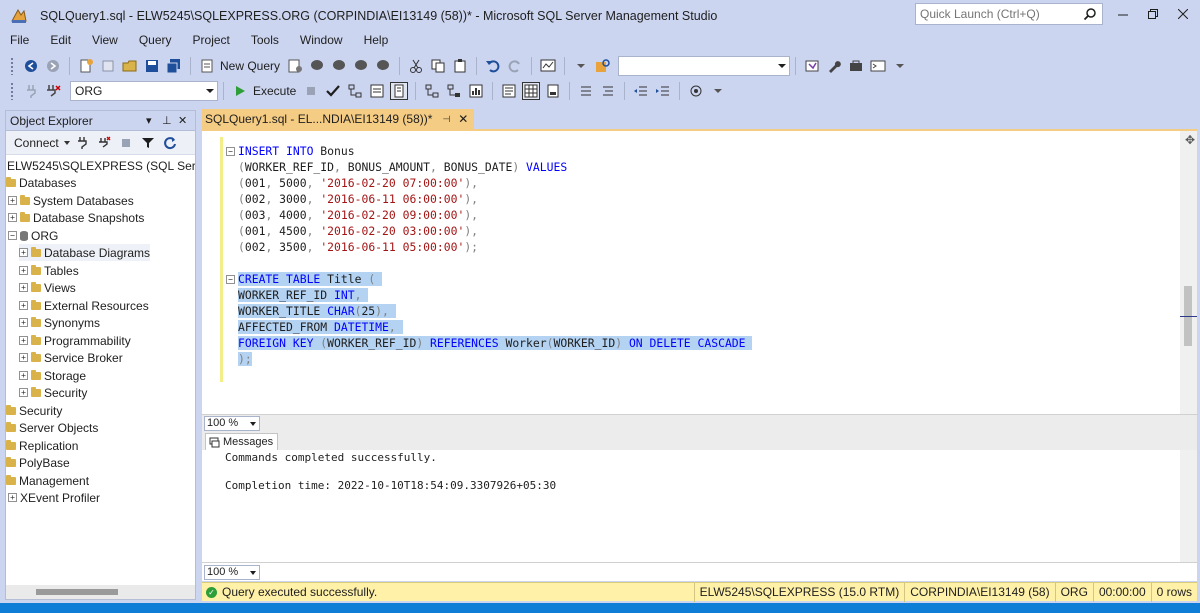 This screenshot has height=613, width=1200. Describe the element at coordinates (67, 143) in the screenshot. I see `chevron-down-icon` at that location.